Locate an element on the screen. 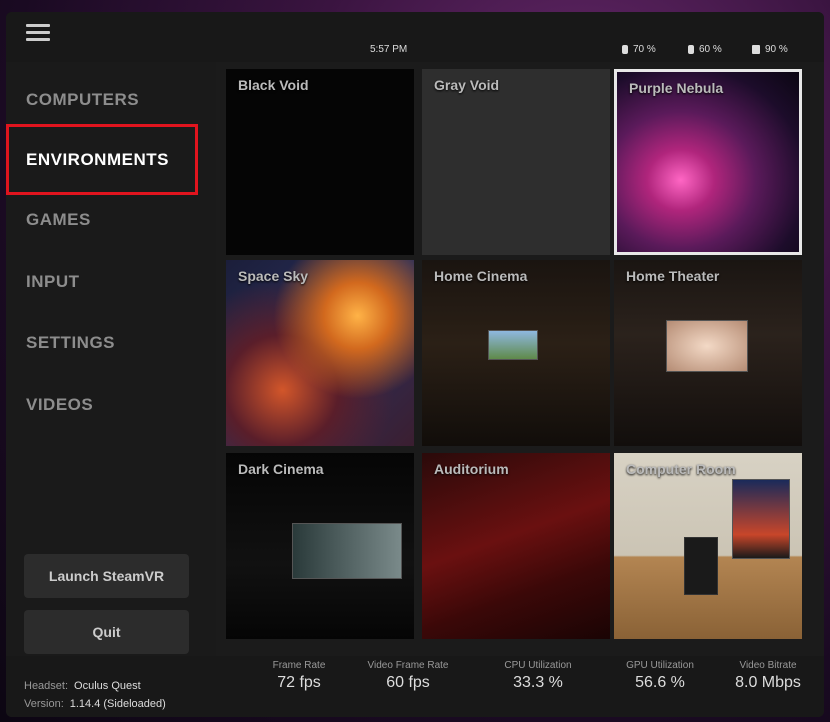 Image resolution: width=830 pixels, height=722 pixels. controller-left-battery: 70 % is located at coordinates (639, 49).